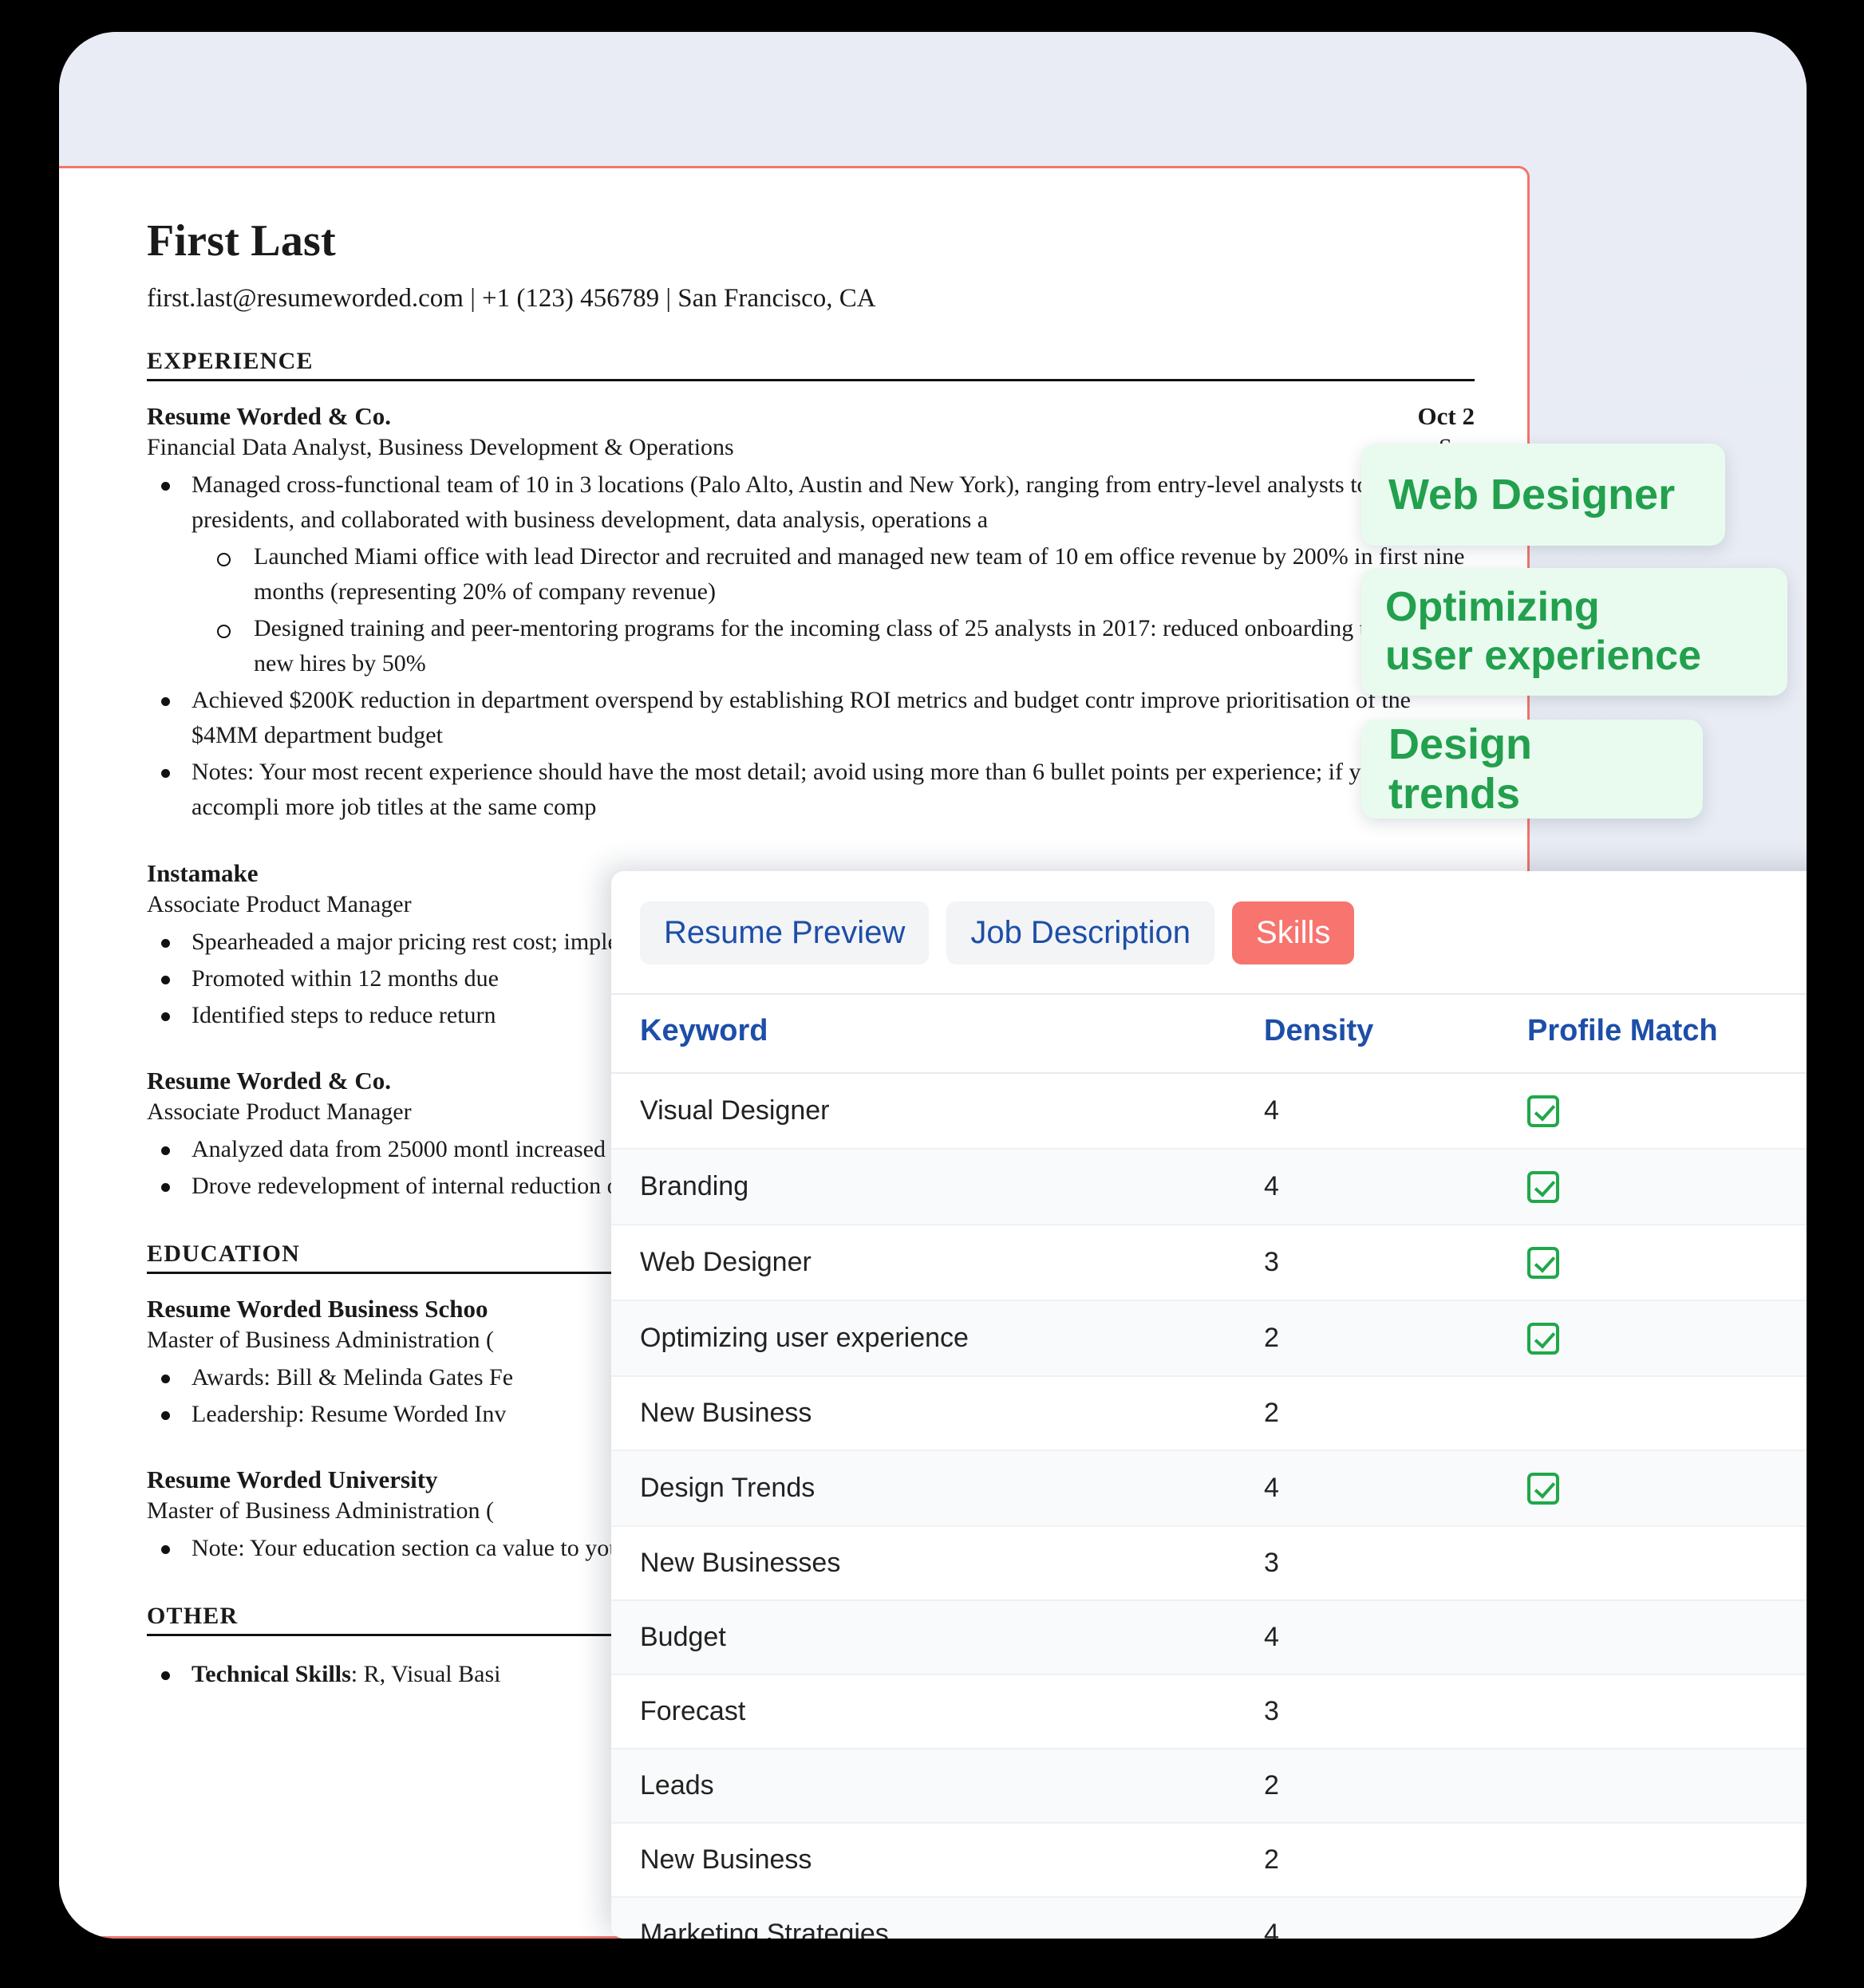 Image resolution: width=1864 pixels, height=1988 pixels. I want to click on table-row: Optimizing user experience 2, so click(1209, 1339).